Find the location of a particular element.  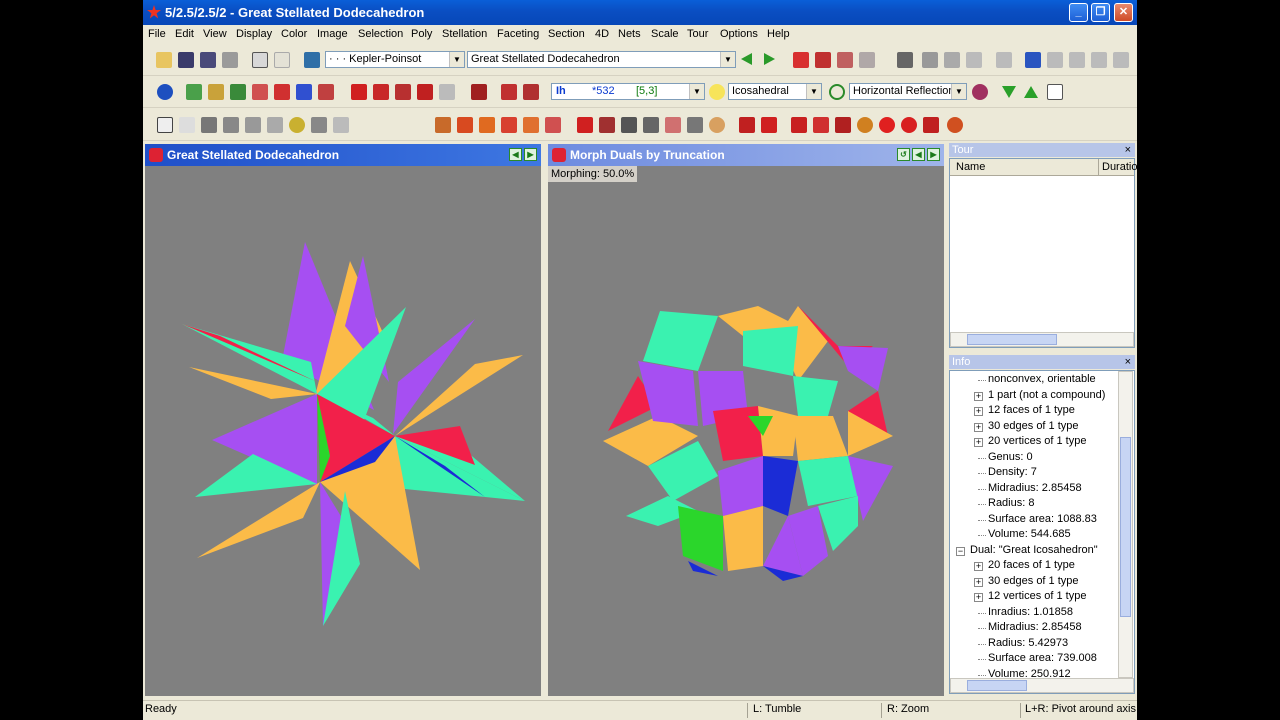

crosshair-icon is located at coordinates (837, 92).